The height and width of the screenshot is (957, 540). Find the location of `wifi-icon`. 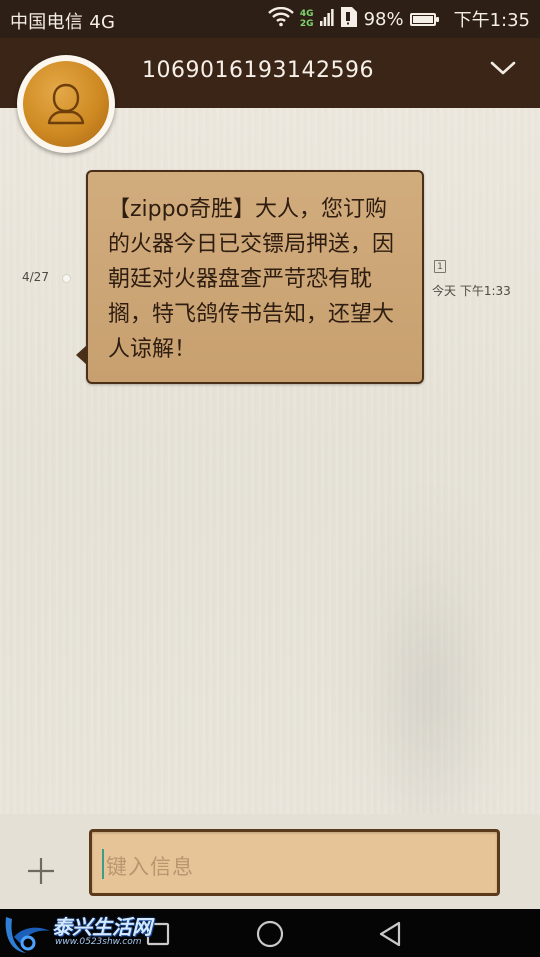

wifi-icon is located at coordinates (281, 19).